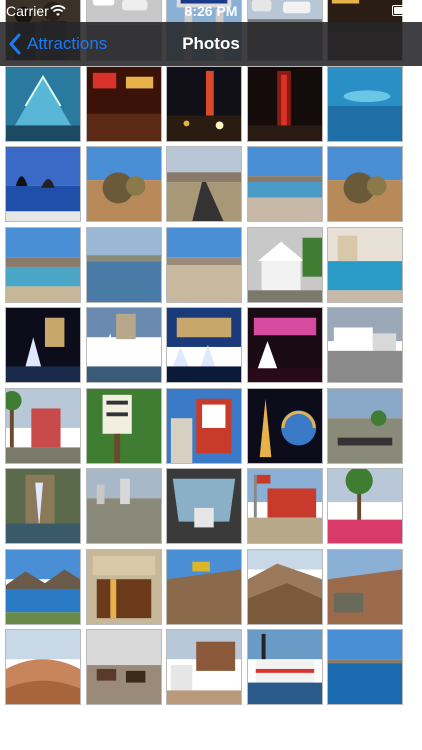  I want to click on navigation-bar: Photos Attractions, so click(211, 44).